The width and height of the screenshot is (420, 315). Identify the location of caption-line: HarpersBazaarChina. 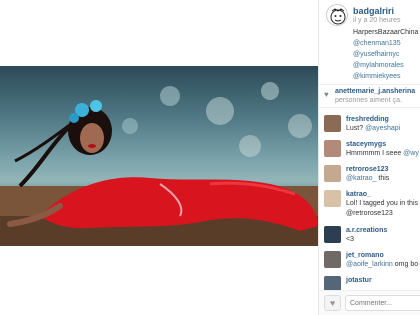
(386, 32).